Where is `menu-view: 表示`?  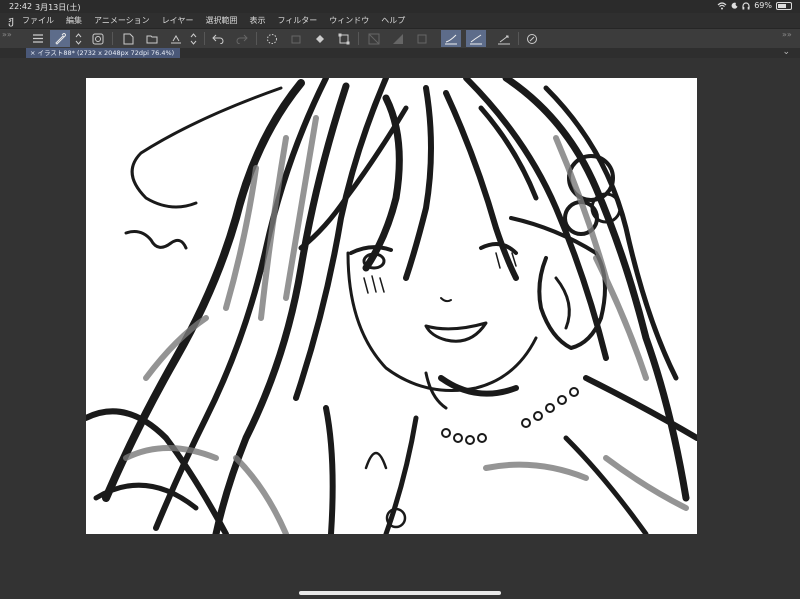
menu-view: 表示 is located at coordinates (257, 20).